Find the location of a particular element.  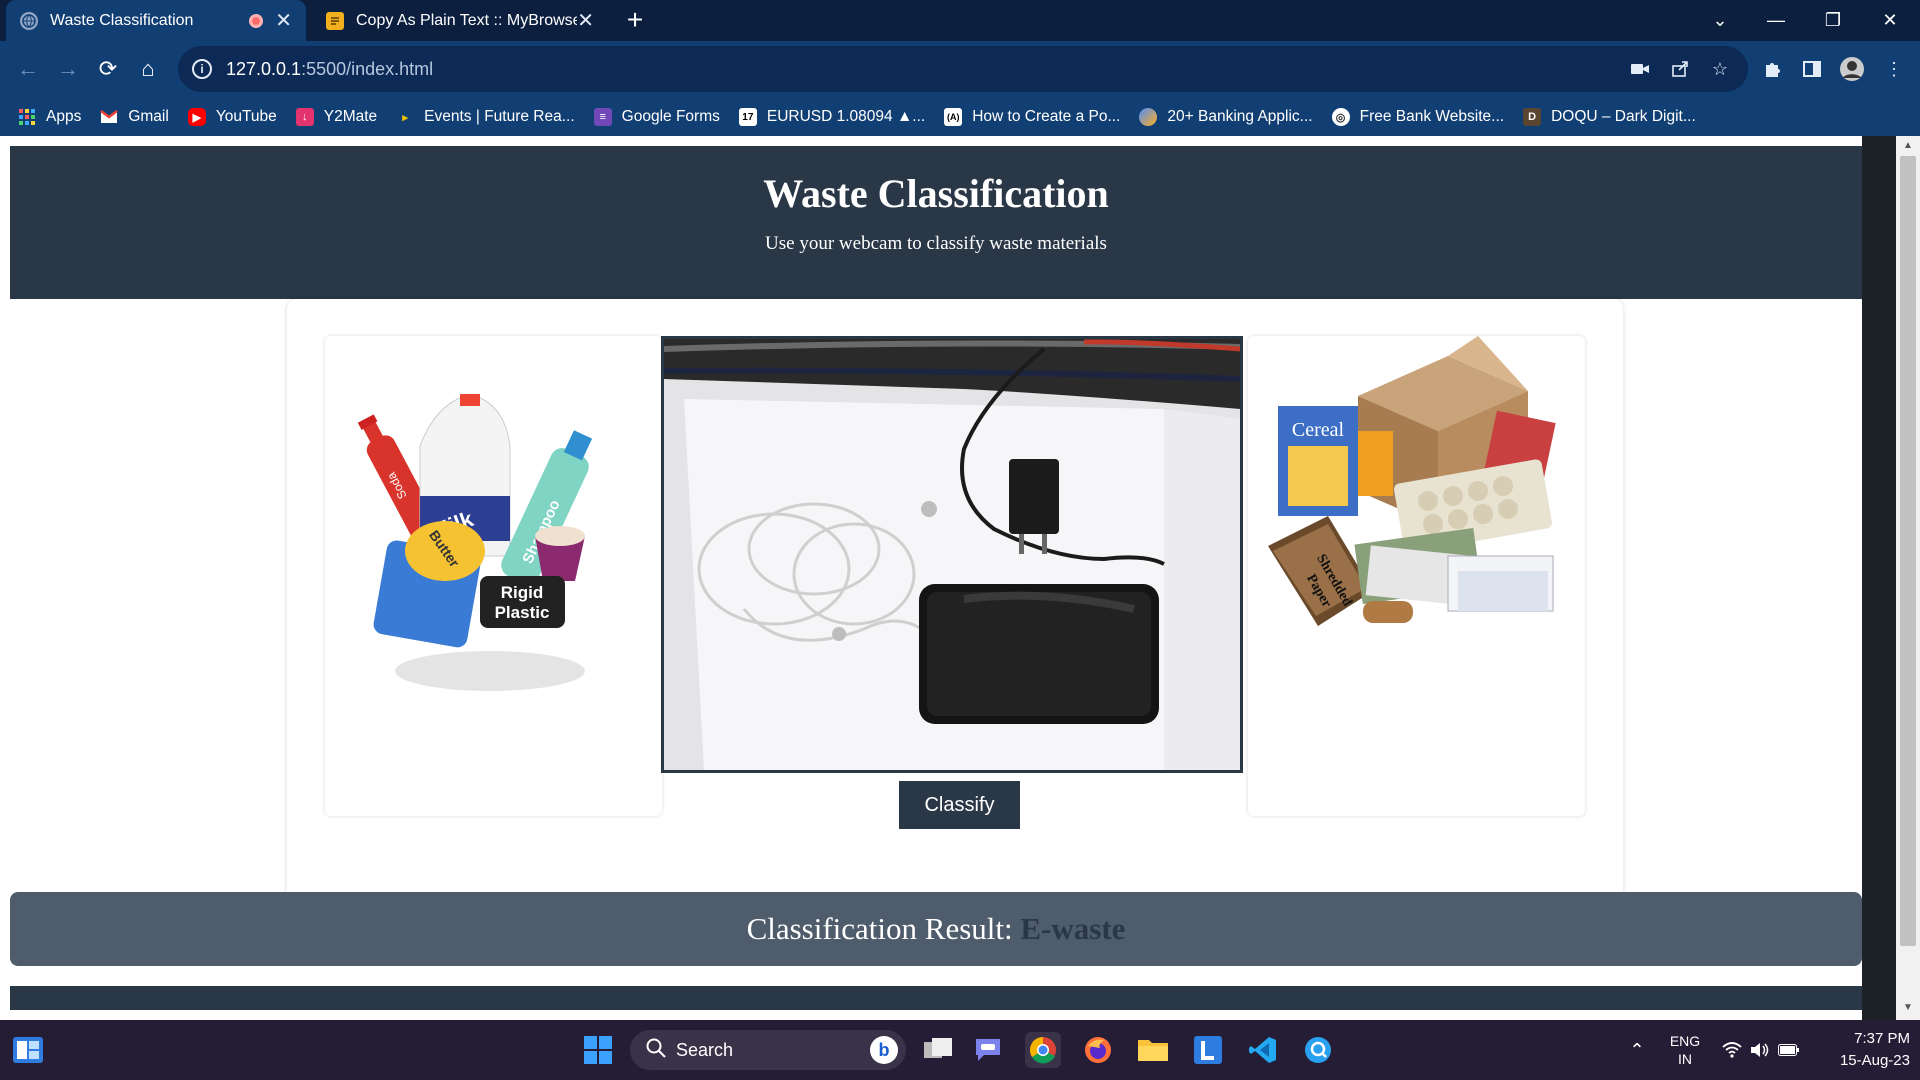

bing-icon: b is located at coordinates (884, 1050).